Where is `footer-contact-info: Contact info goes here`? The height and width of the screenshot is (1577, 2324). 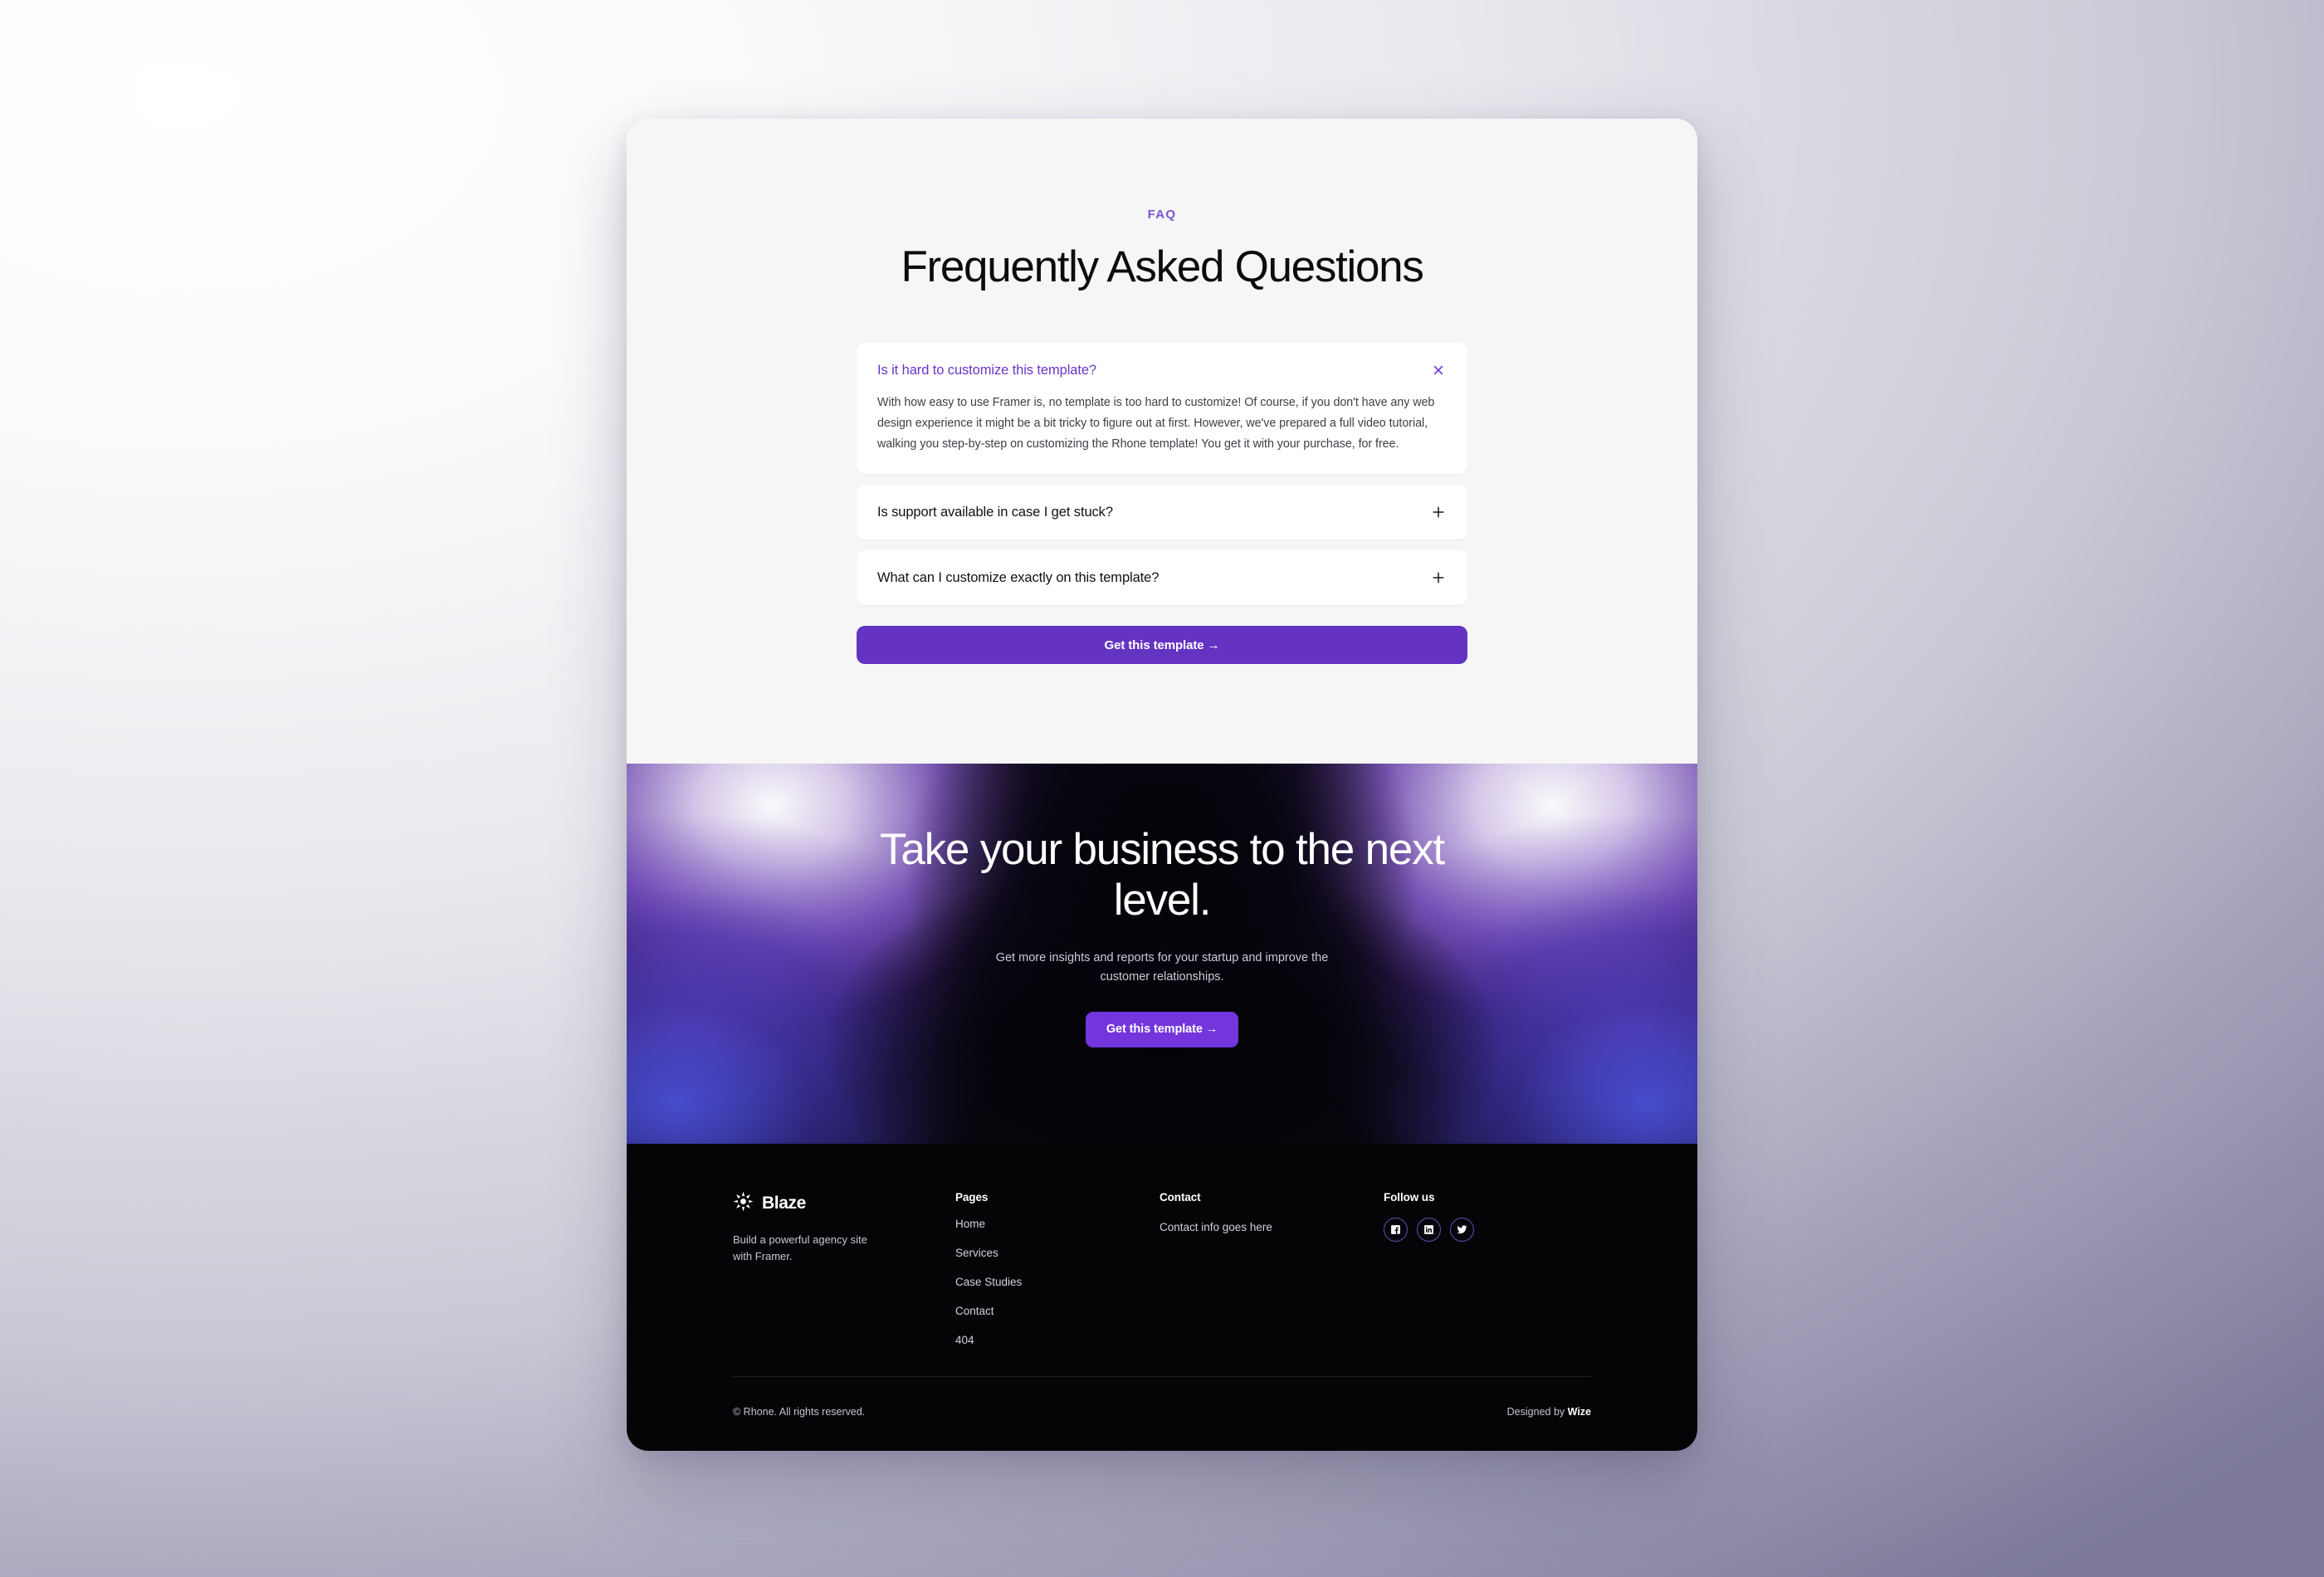
footer-contact-info: Contact info goes here is located at coordinates (1216, 1227).